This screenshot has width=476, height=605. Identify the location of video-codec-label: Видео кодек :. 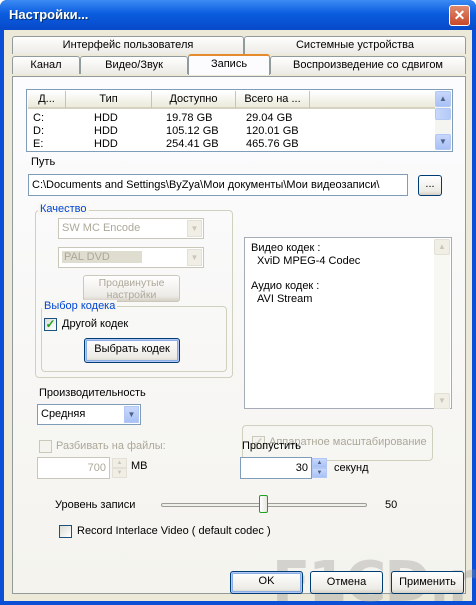
(286, 248).